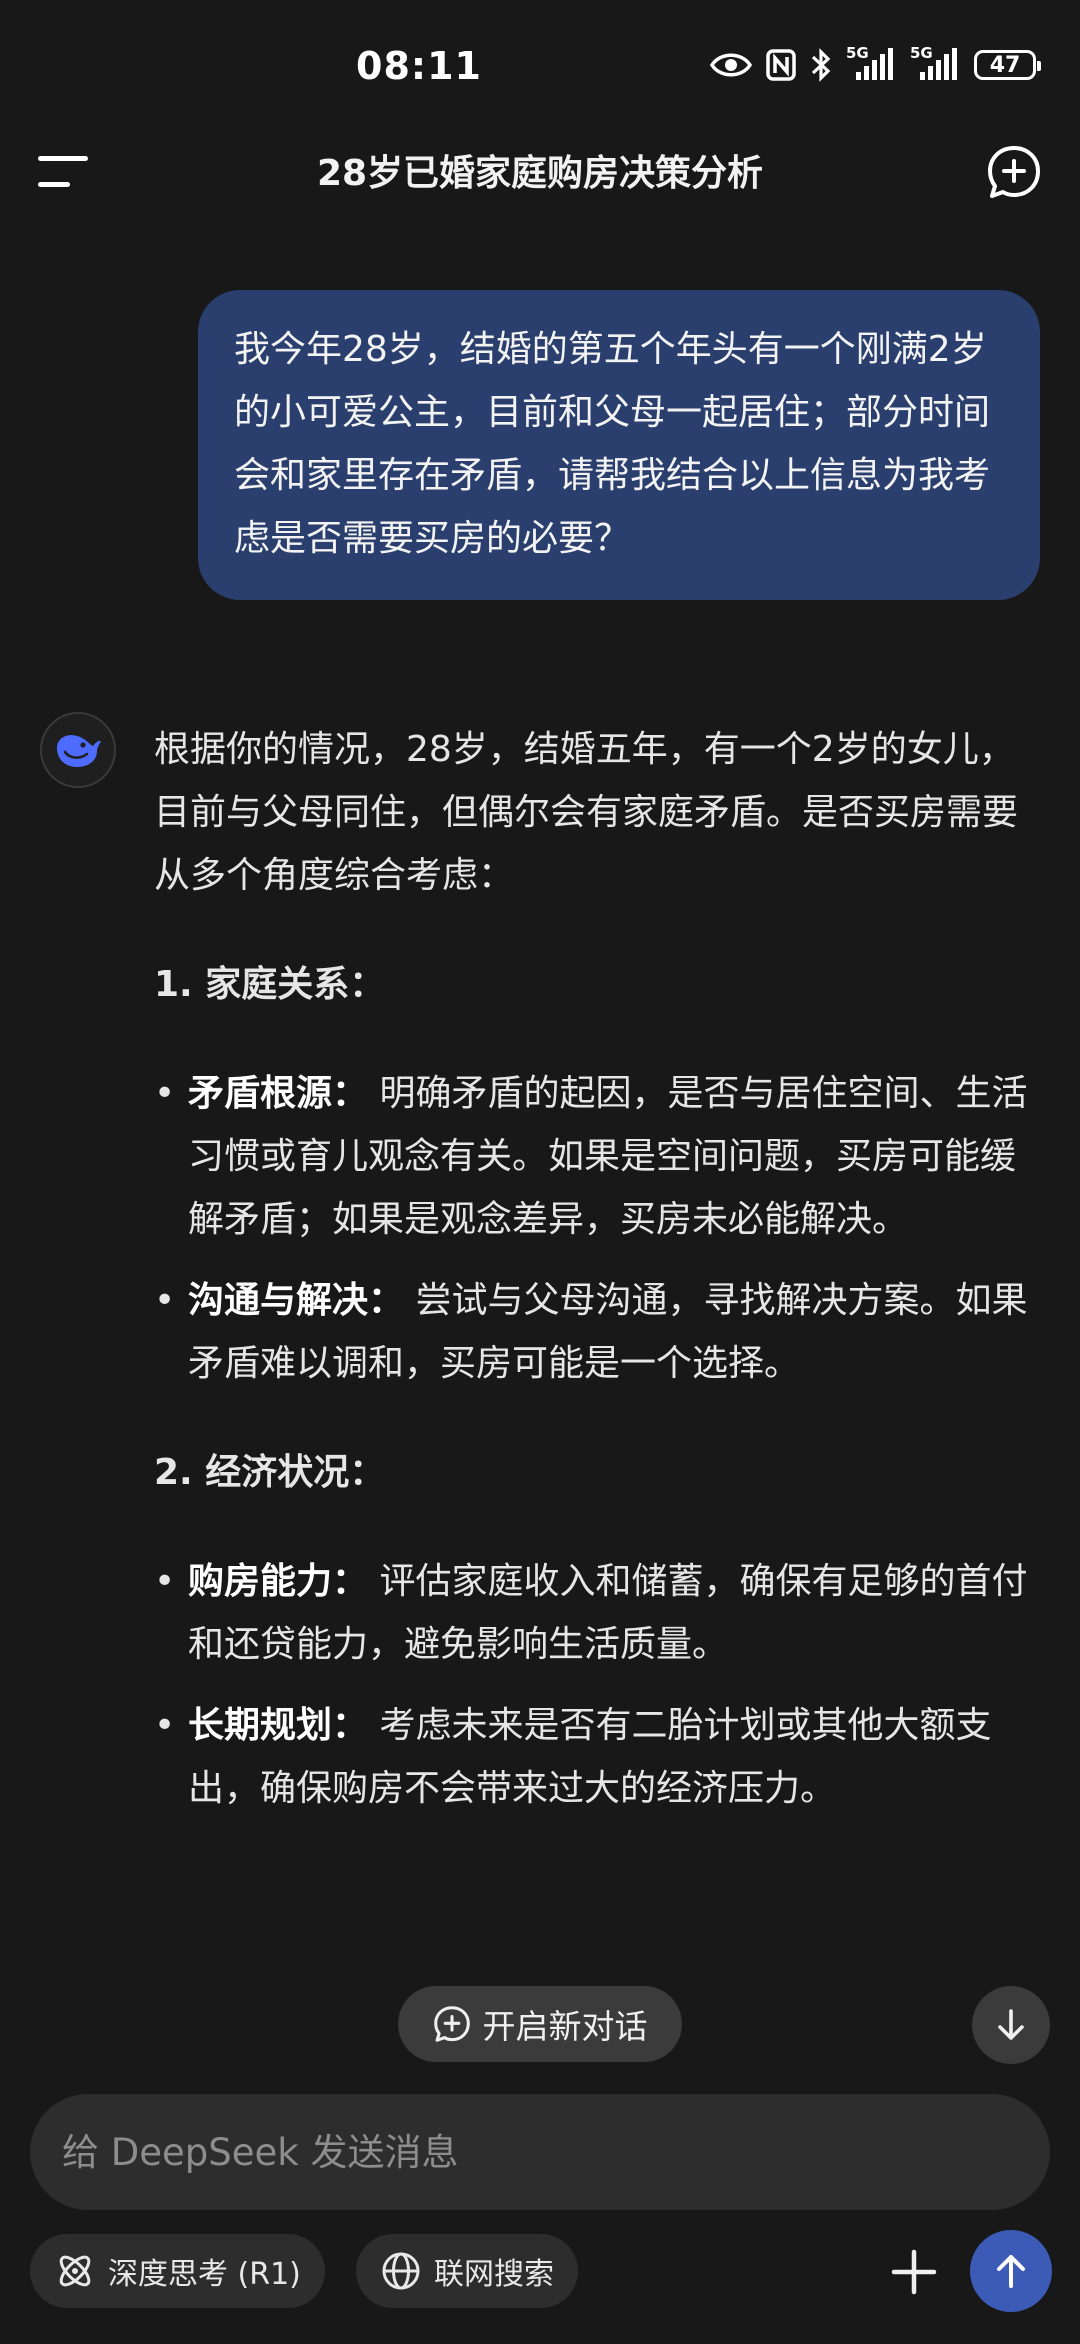 The width and height of the screenshot is (1080, 2344). I want to click on arrow-up-icon, so click(1011, 2271).